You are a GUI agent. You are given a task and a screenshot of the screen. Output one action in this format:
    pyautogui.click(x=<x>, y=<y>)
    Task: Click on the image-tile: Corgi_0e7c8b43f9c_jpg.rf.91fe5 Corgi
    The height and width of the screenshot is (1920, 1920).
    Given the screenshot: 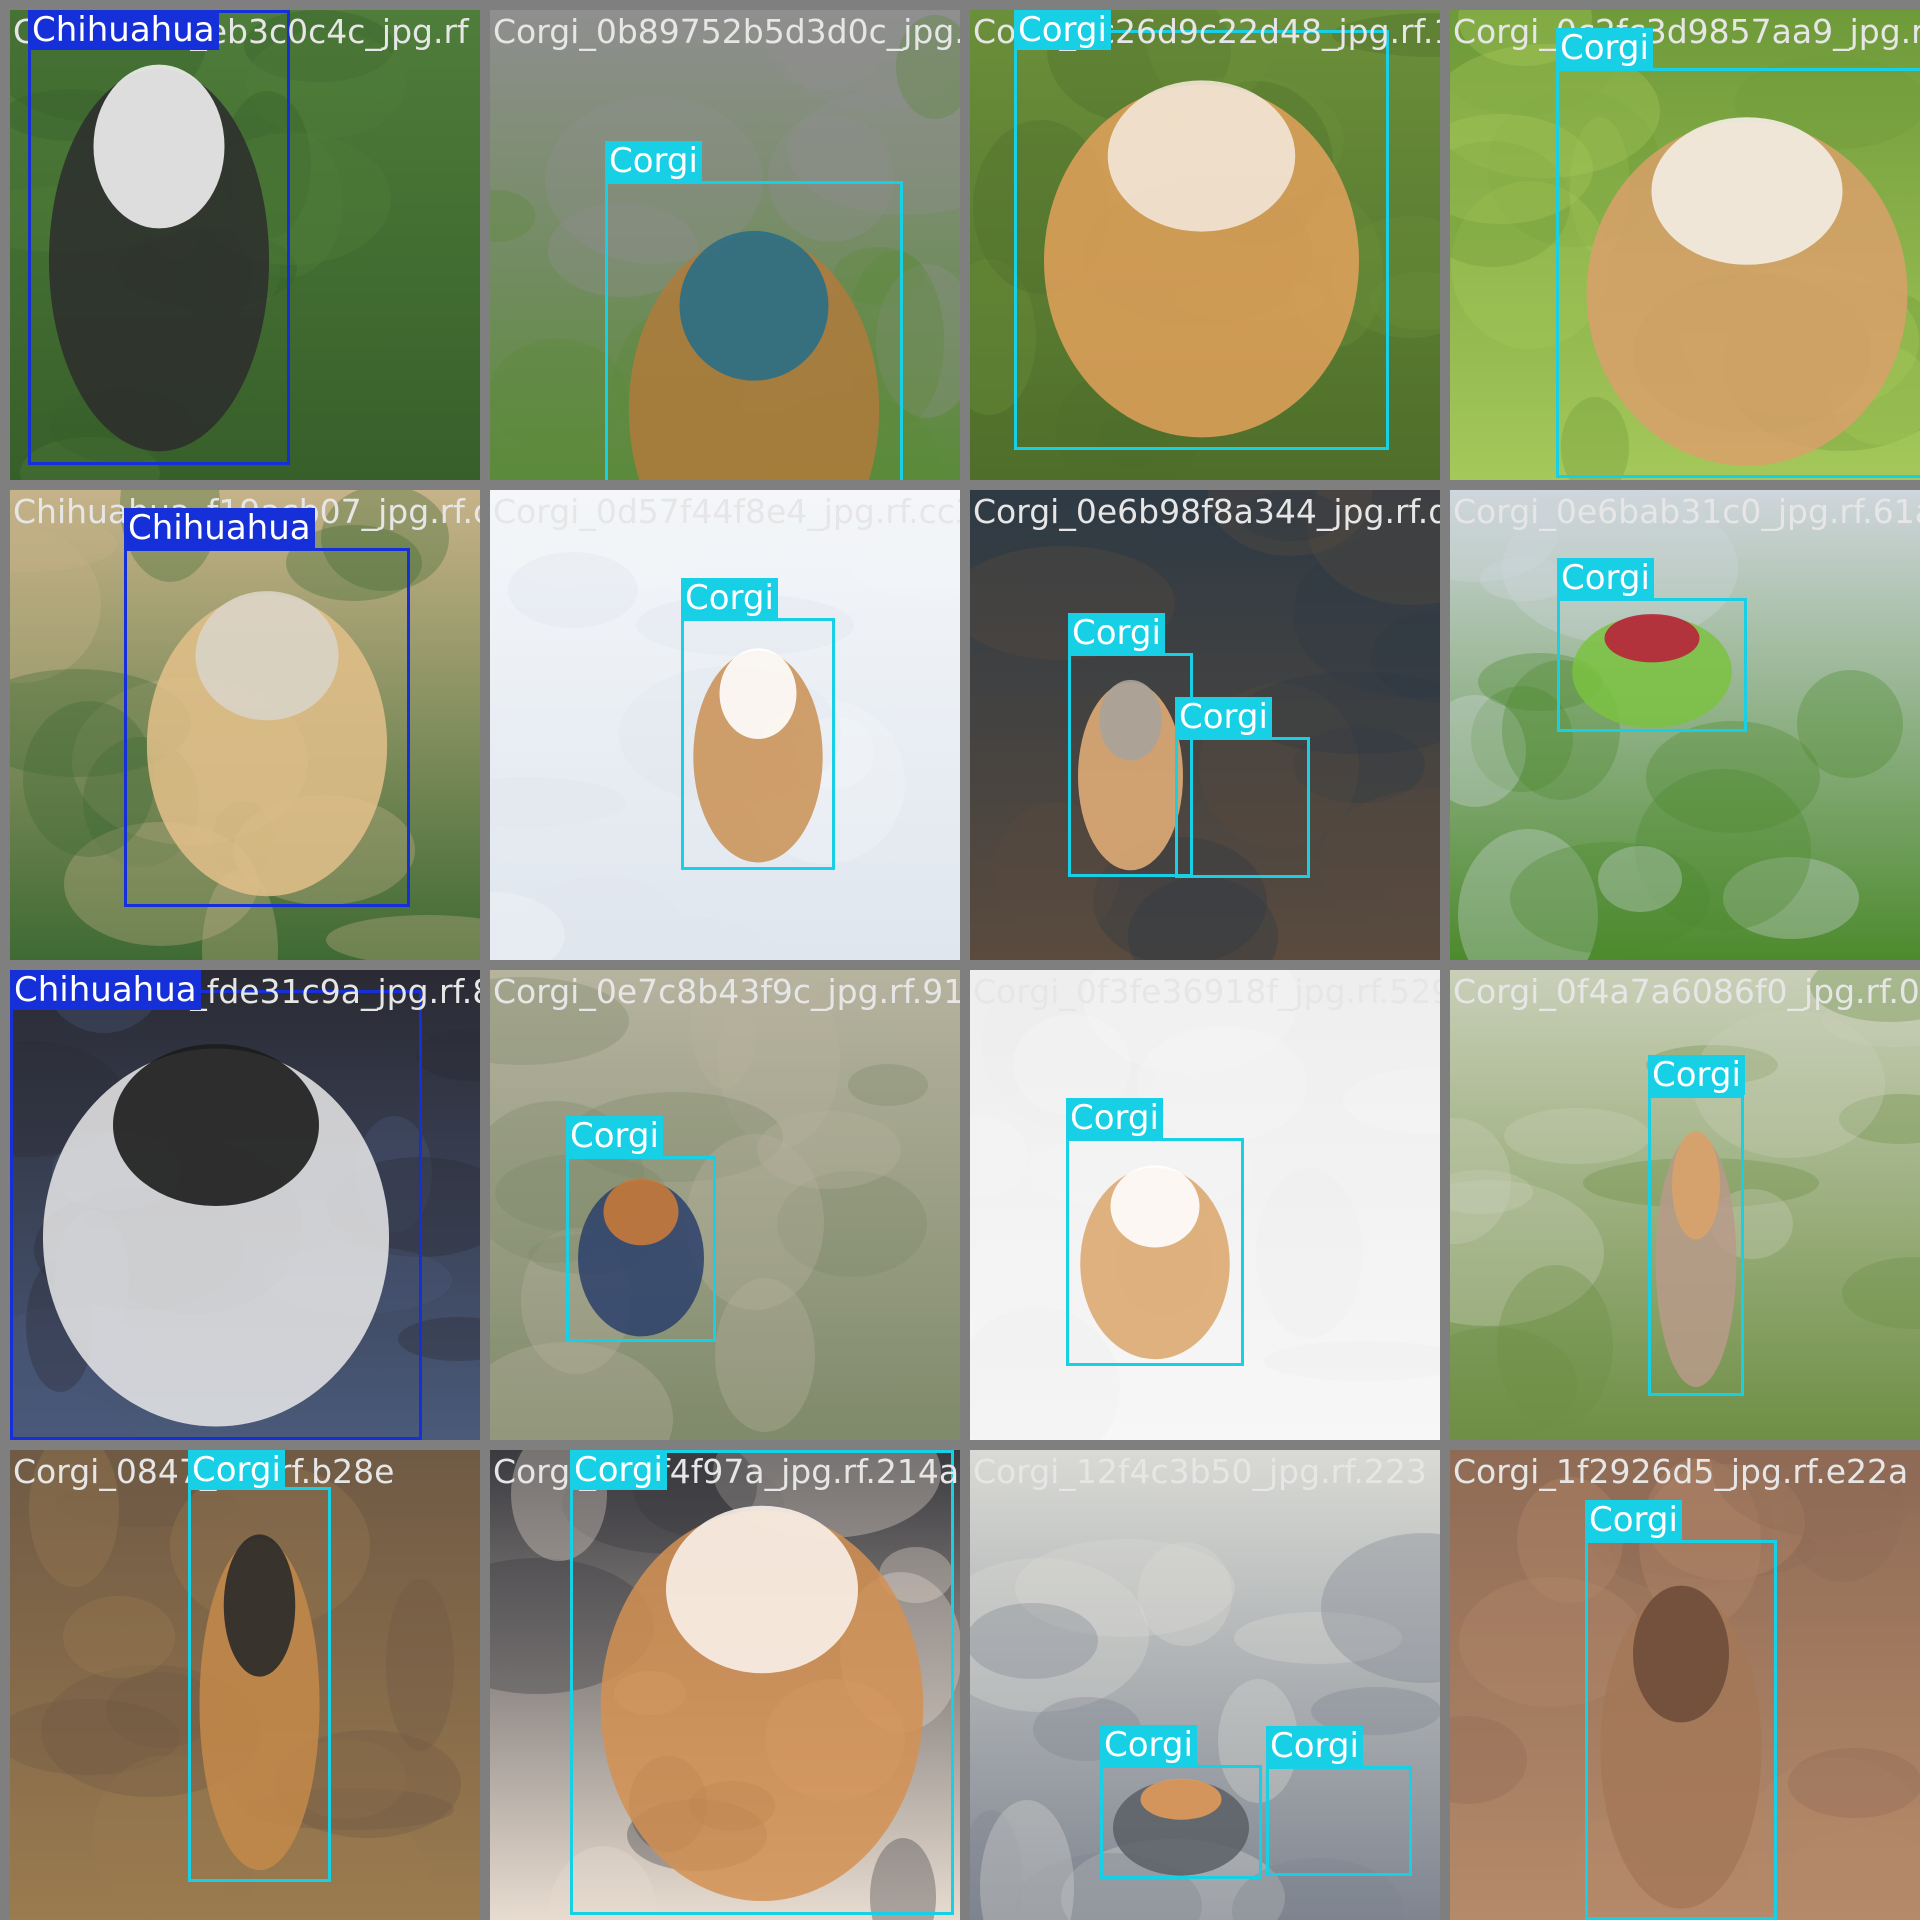 What is the action you would take?
    pyautogui.click(x=725, y=1205)
    